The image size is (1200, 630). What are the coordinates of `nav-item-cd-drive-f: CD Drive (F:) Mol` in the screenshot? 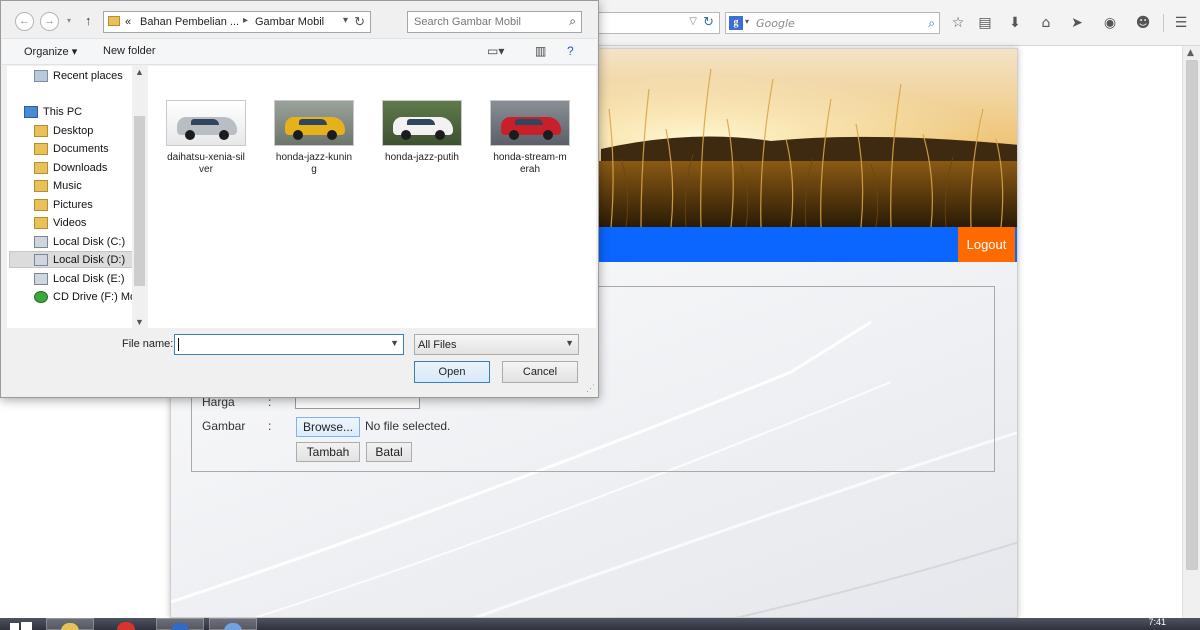 It's located at (90, 297).